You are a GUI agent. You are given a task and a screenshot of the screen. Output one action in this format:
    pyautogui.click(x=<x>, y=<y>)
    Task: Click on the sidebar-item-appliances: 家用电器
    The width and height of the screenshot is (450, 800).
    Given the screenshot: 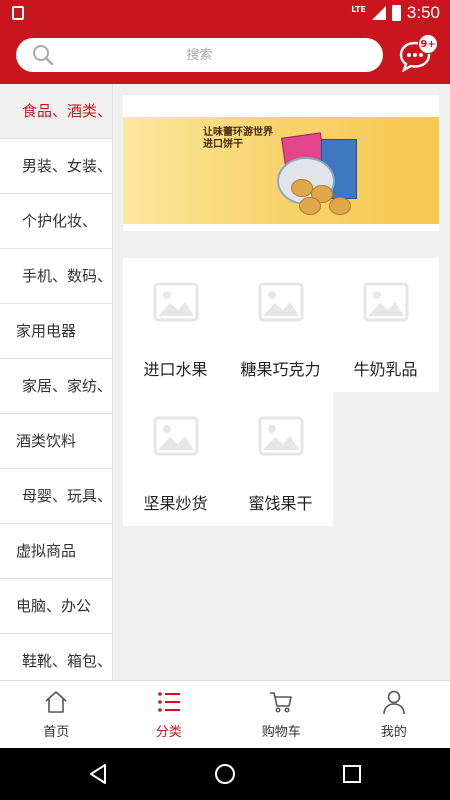 What is the action you would take?
    pyautogui.click(x=56, y=331)
    